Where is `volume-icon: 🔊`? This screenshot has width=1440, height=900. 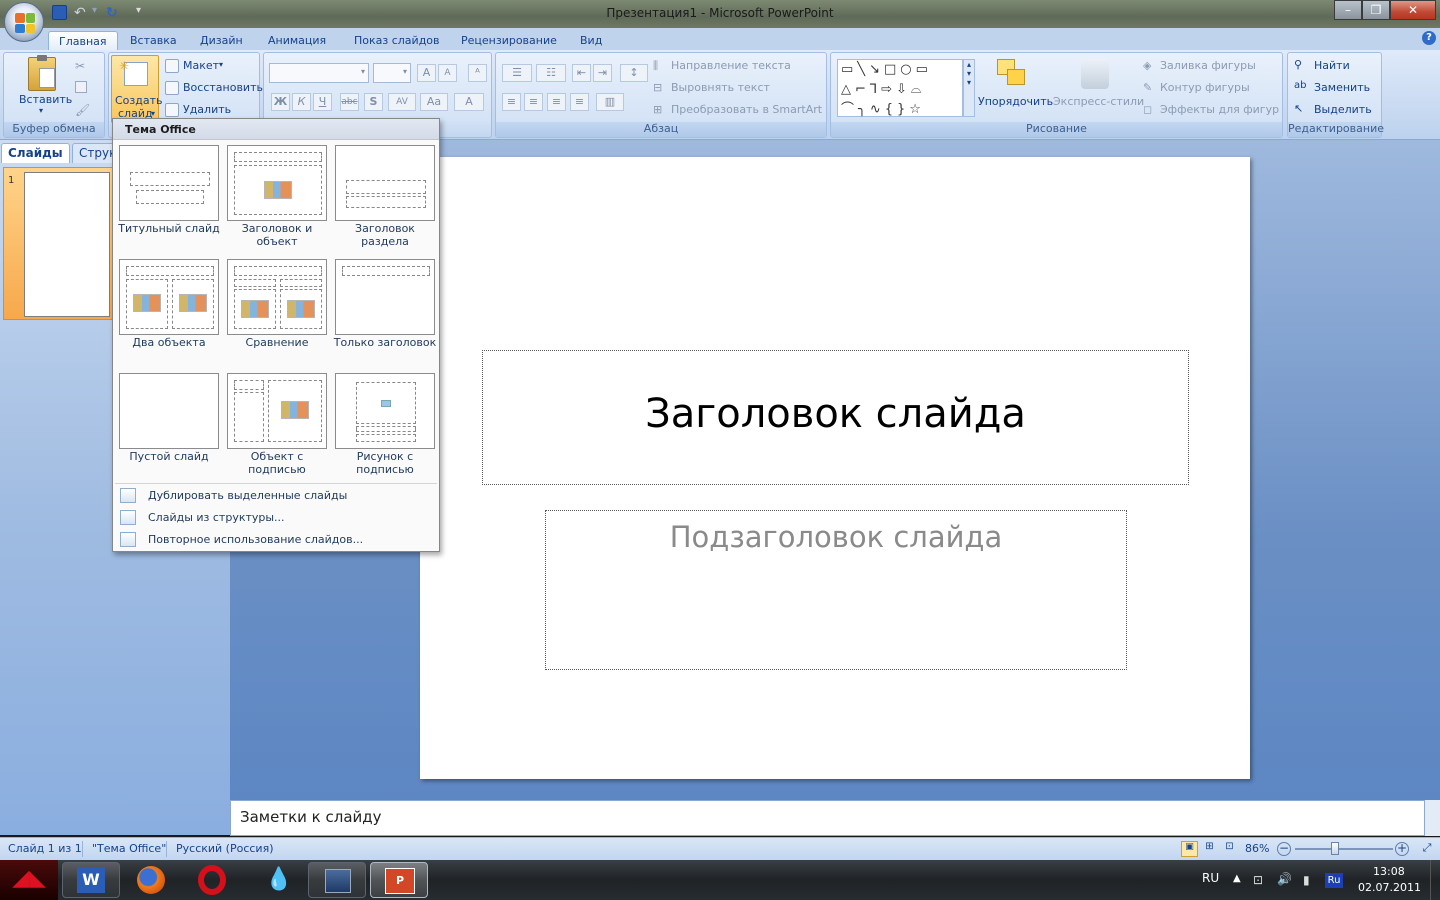
volume-icon: 🔊 is located at coordinates (1284, 879).